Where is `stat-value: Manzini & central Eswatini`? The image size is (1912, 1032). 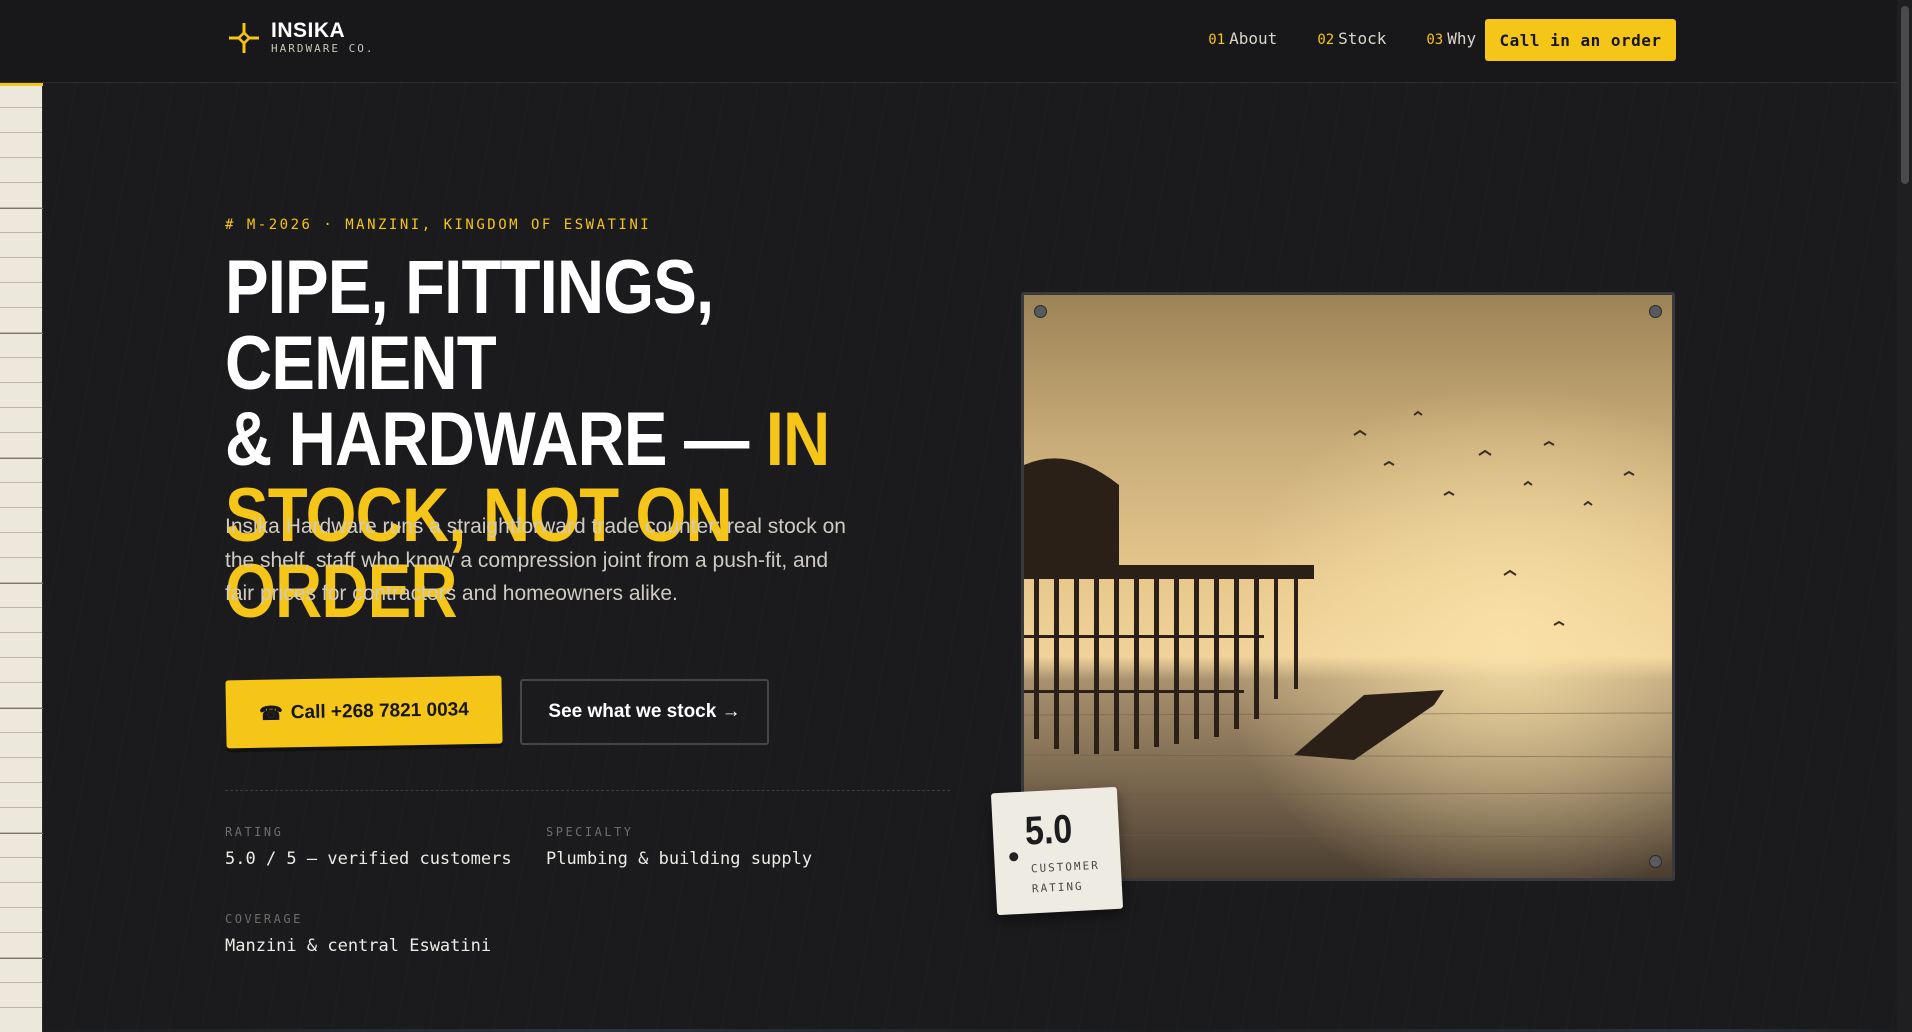 stat-value: Manzini & central Eswatini is located at coordinates (358, 946).